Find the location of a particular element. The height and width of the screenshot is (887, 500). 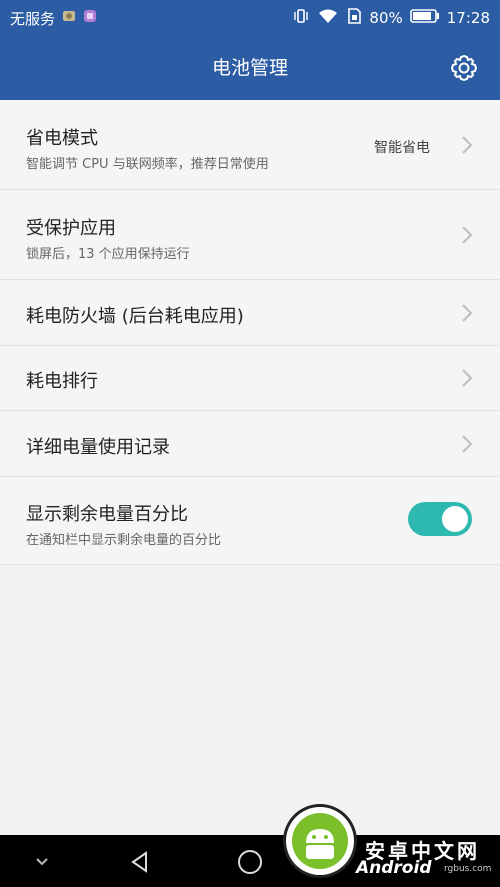

back-icon is located at coordinates (140, 862).